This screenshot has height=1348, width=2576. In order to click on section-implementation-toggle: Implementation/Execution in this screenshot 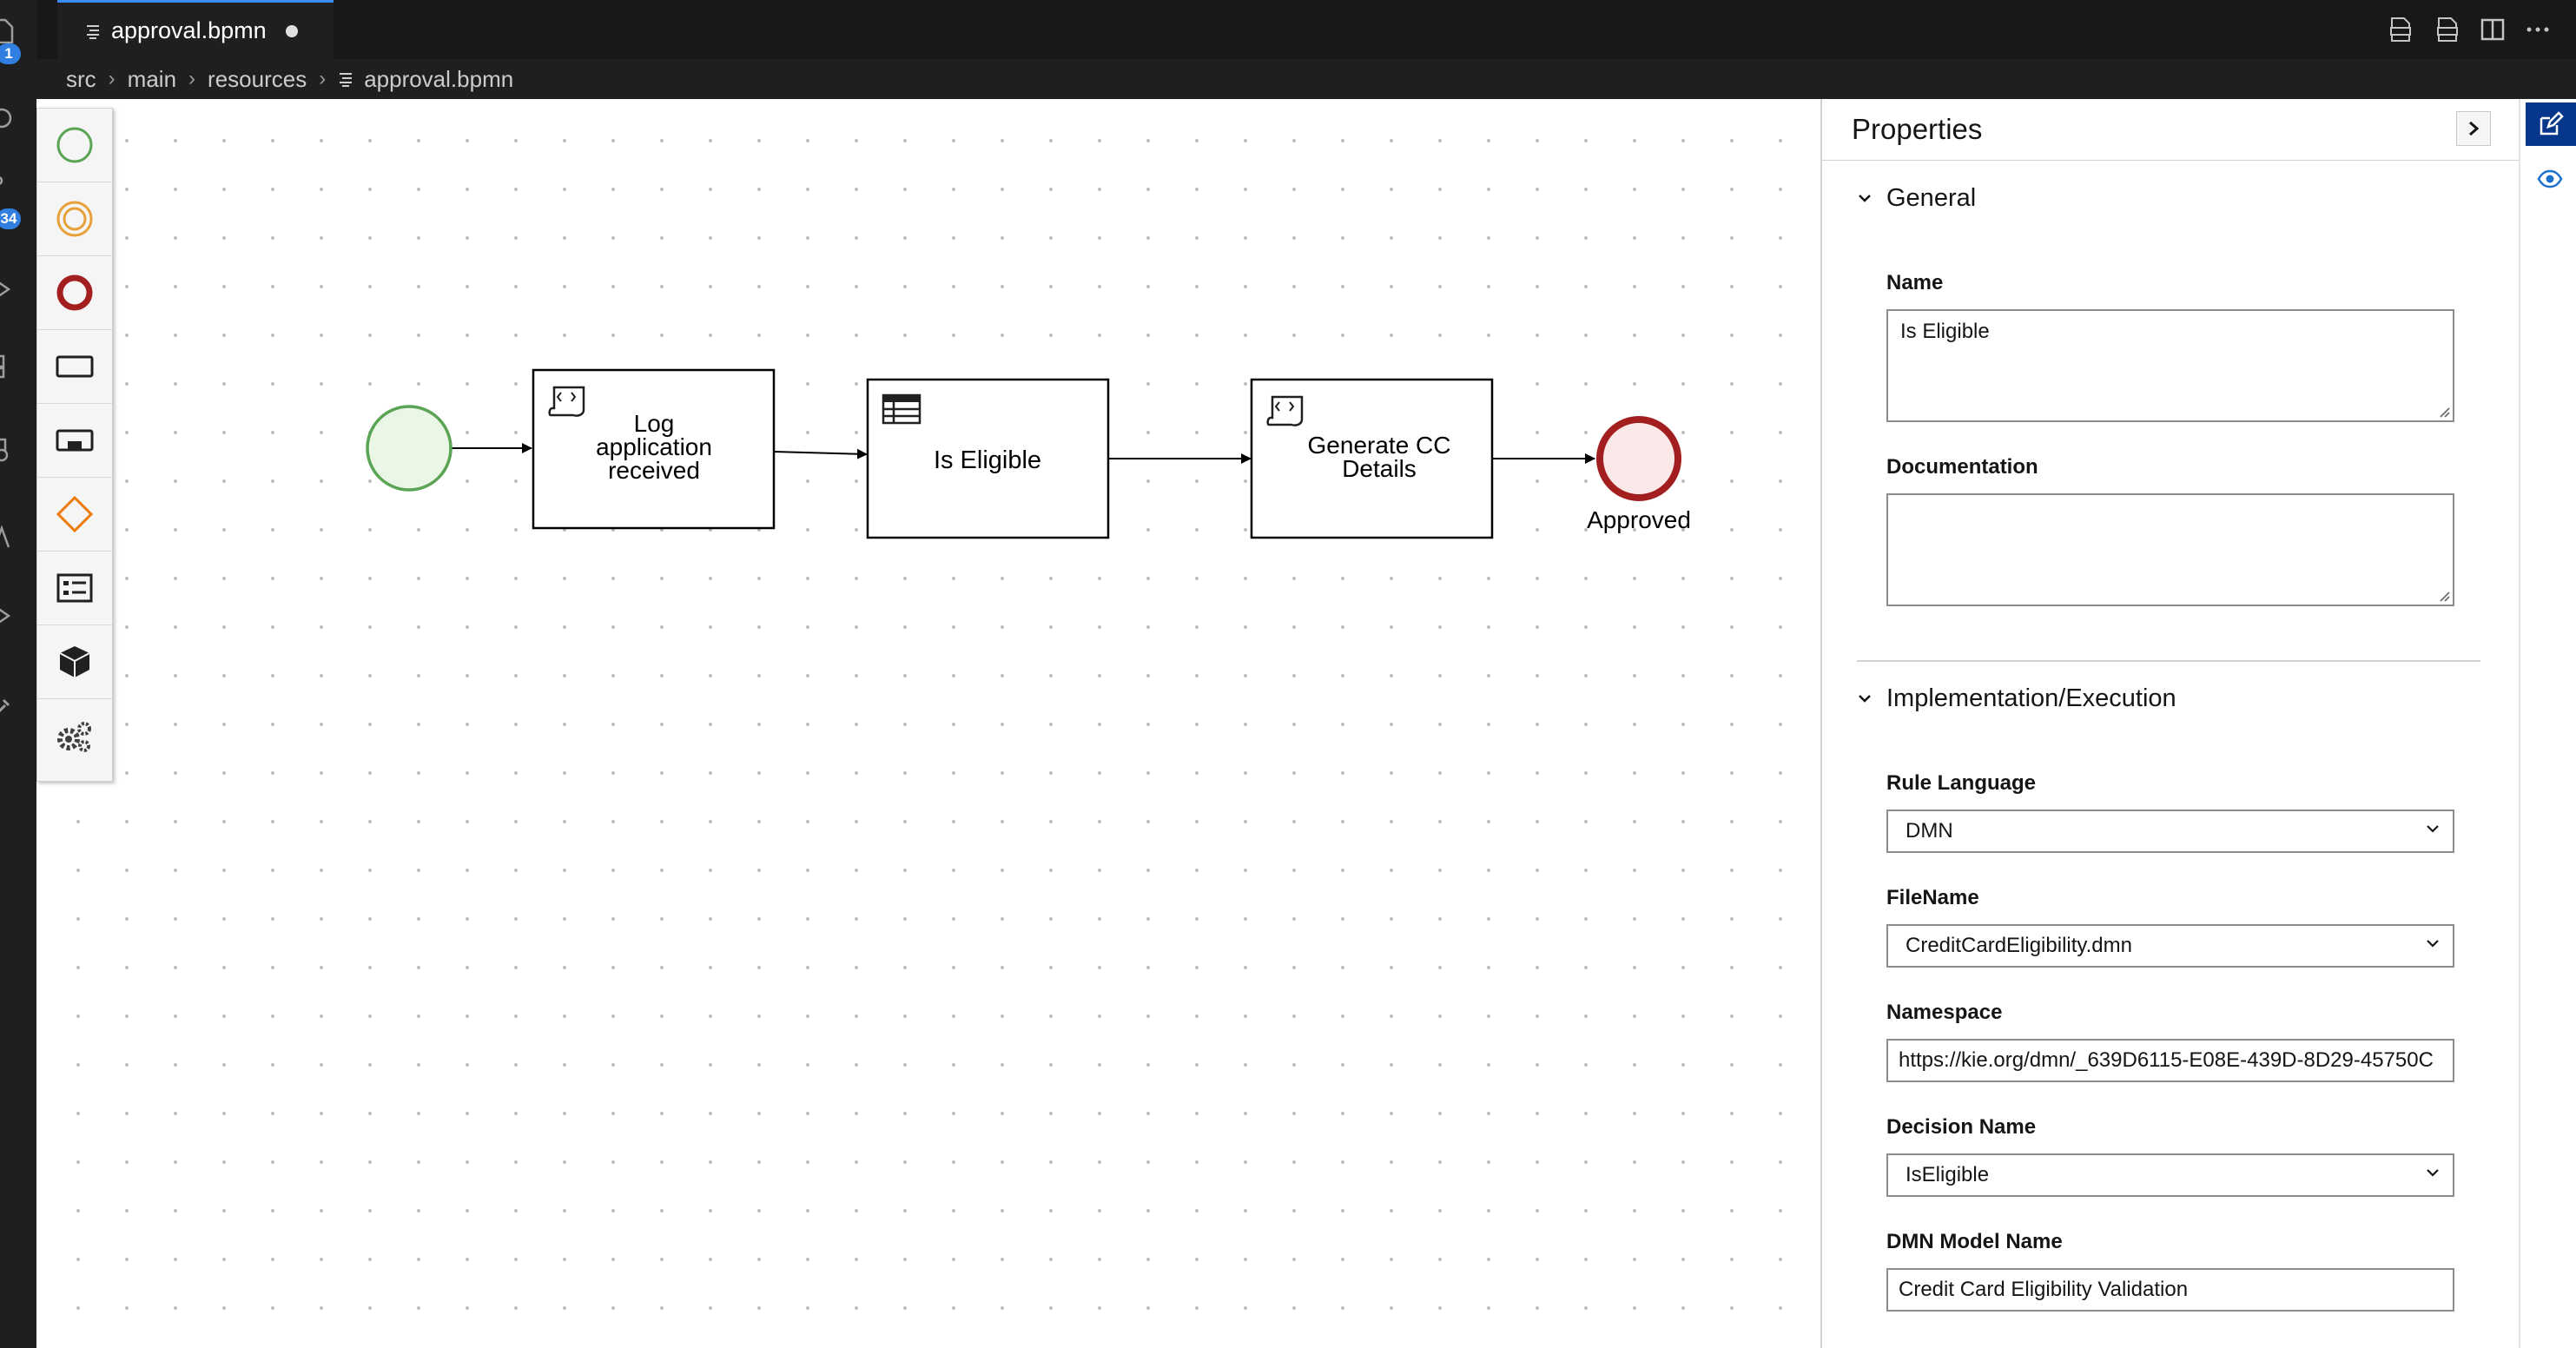, I will do `click(2016, 698)`.